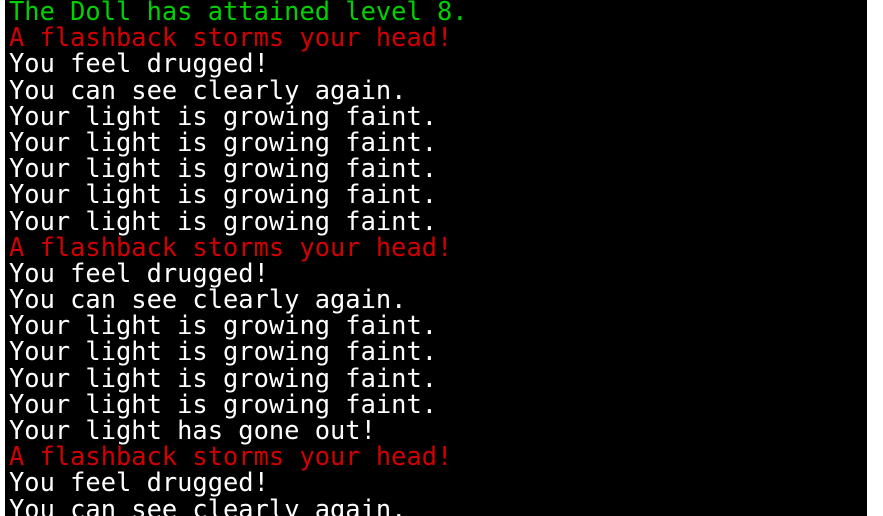 The height and width of the screenshot is (516, 883). I want to click on message-line: The Doll has attained level 8., so click(238, 13).